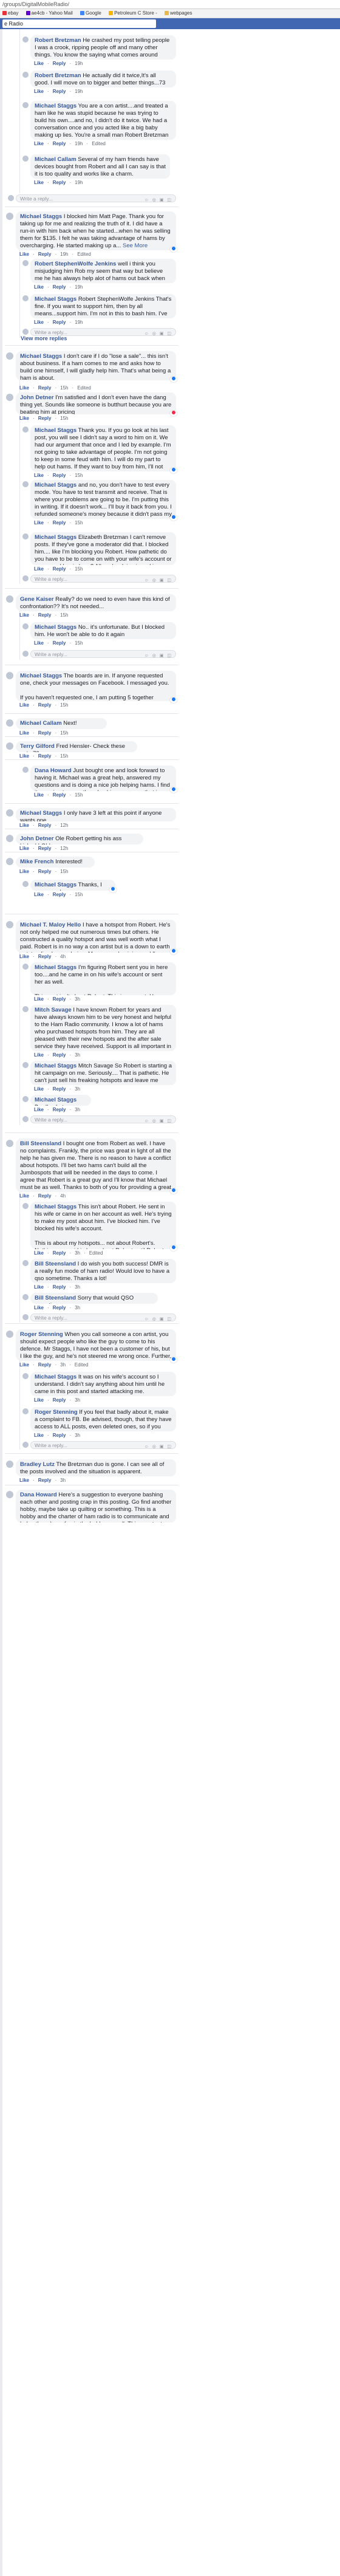 The height and width of the screenshot is (2576, 340). Describe the element at coordinates (53, 770) in the screenshot. I see `comment-author: Dana Howard` at that location.